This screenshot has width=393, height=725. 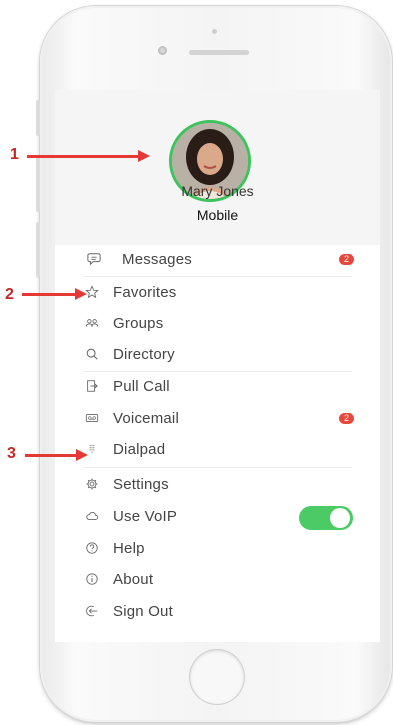 What do you see at coordinates (217, 677) in the screenshot?
I see `home-button` at bounding box center [217, 677].